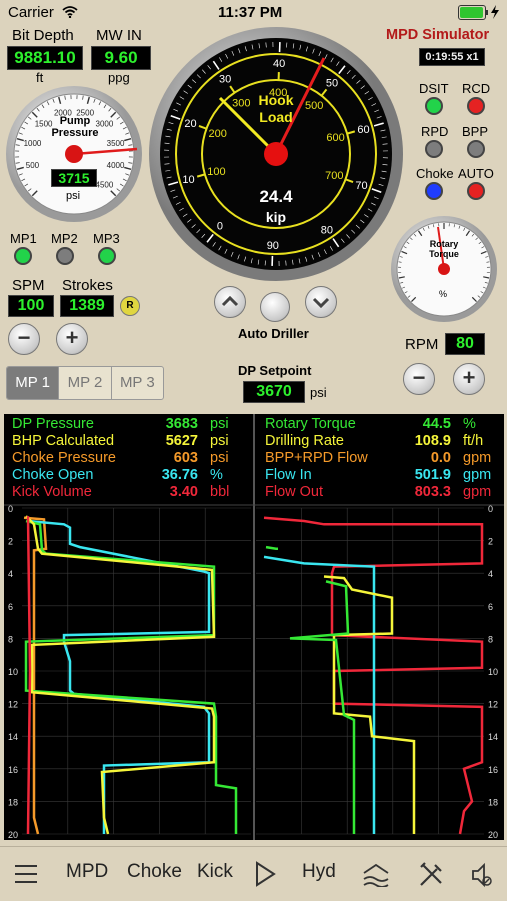 Image resolution: width=507 pixels, height=901 pixels. Describe the element at coordinates (26, 874) in the screenshot. I see `menu-icon` at that location.